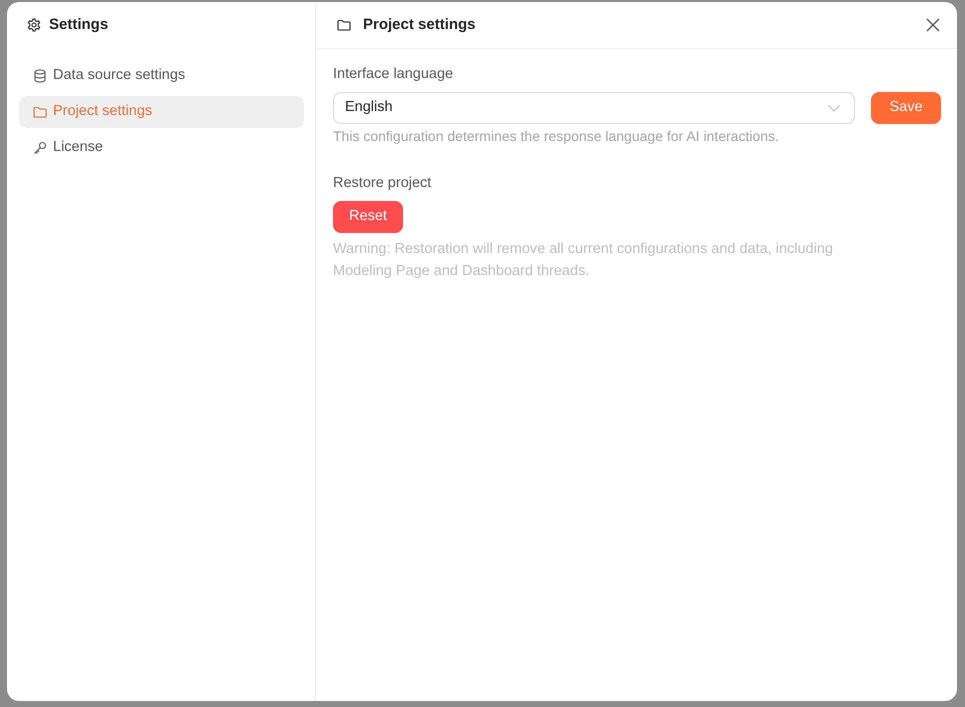 This screenshot has height=707, width=965. Describe the element at coordinates (556, 136) in the screenshot. I see `field-hint: This configuration determines the response language for AI interactions.` at that location.